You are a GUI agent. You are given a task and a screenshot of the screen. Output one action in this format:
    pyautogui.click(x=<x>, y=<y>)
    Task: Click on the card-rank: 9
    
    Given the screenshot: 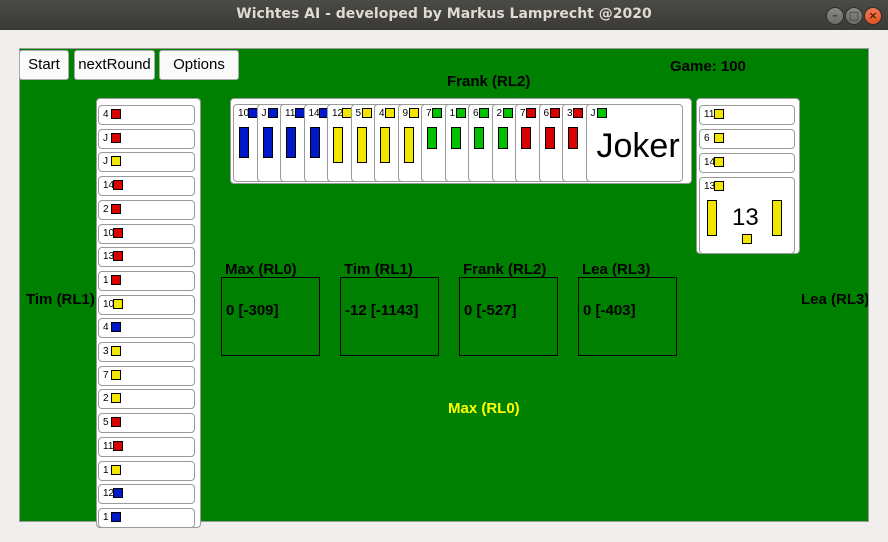 What is the action you would take?
    pyautogui.click(x=405, y=113)
    